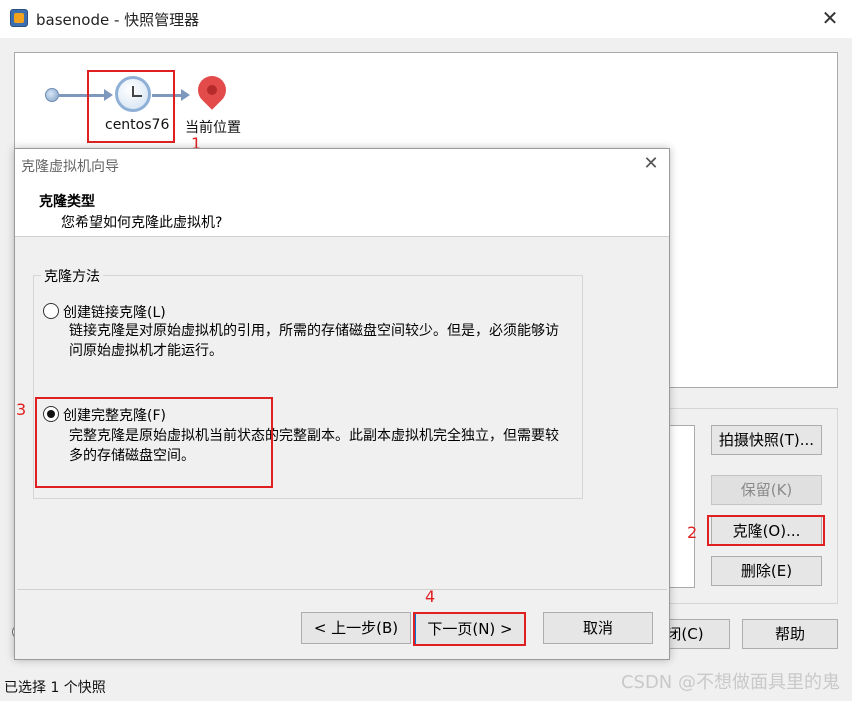 The image size is (852, 701). I want to click on start-node-icon, so click(52, 95).